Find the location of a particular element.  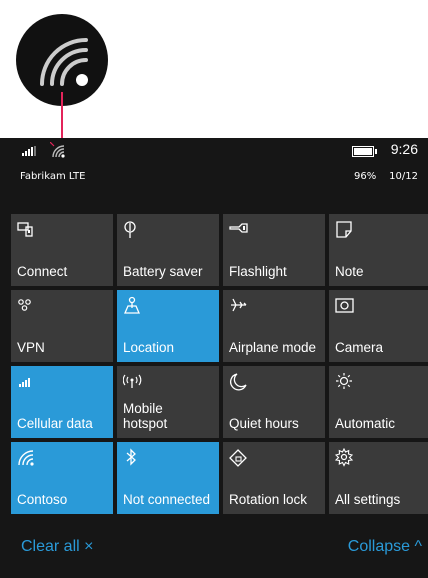

date: 10/12 is located at coordinates (403, 176).